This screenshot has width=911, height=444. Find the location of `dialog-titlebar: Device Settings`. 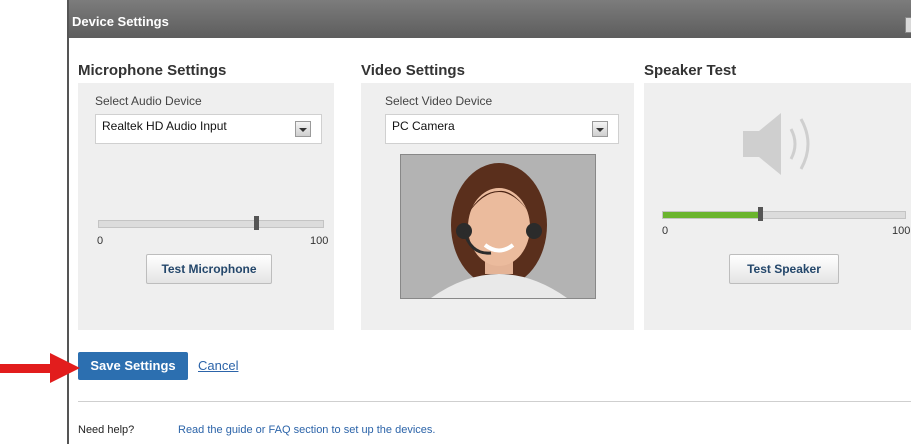

dialog-titlebar: Device Settings is located at coordinates (490, 19).